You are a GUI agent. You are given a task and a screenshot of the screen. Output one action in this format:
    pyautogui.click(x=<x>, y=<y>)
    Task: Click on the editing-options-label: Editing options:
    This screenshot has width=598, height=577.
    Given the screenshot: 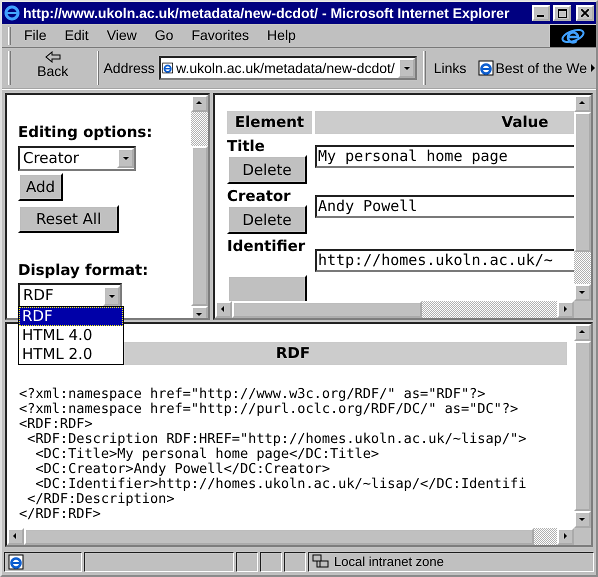 What is the action you would take?
    pyautogui.click(x=85, y=132)
    